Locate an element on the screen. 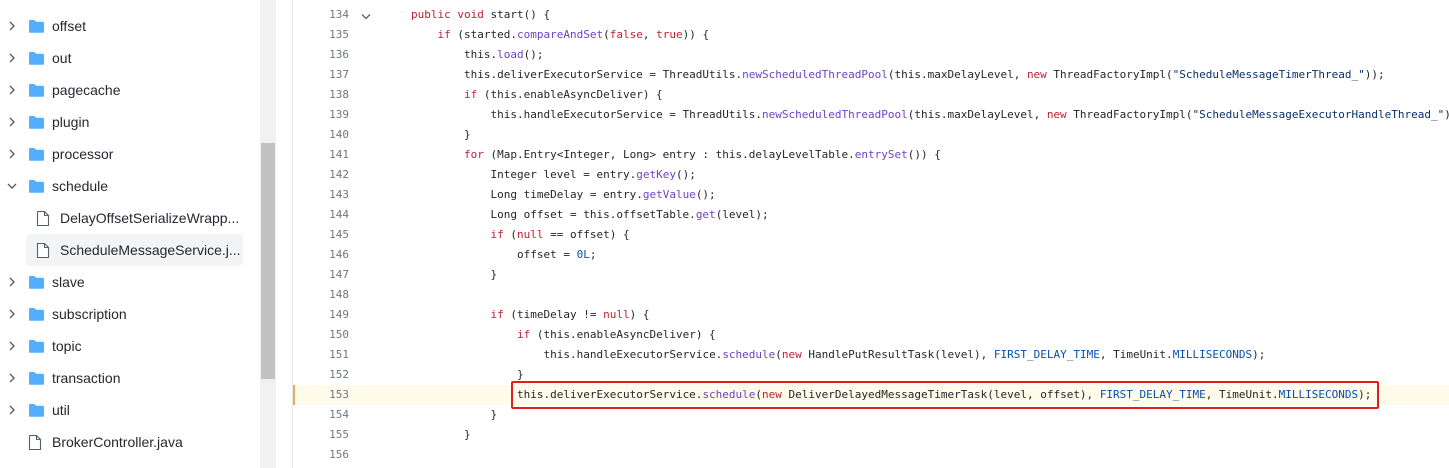  line-number: 150 is located at coordinates (321, 335).